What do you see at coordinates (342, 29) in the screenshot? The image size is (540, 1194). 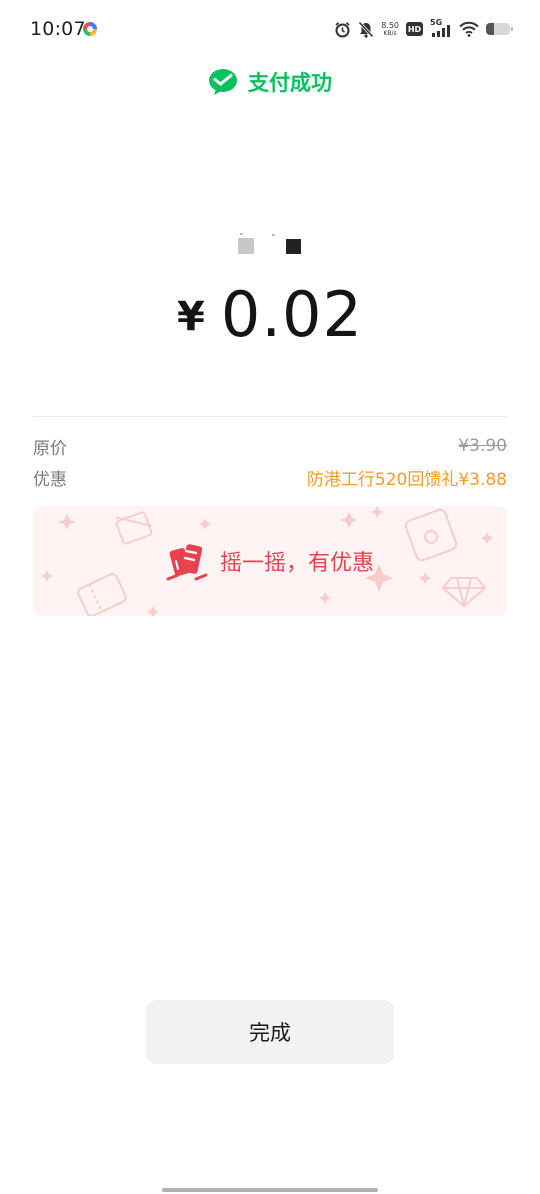 I see `alarm-icon` at bounding box center [342, 29].